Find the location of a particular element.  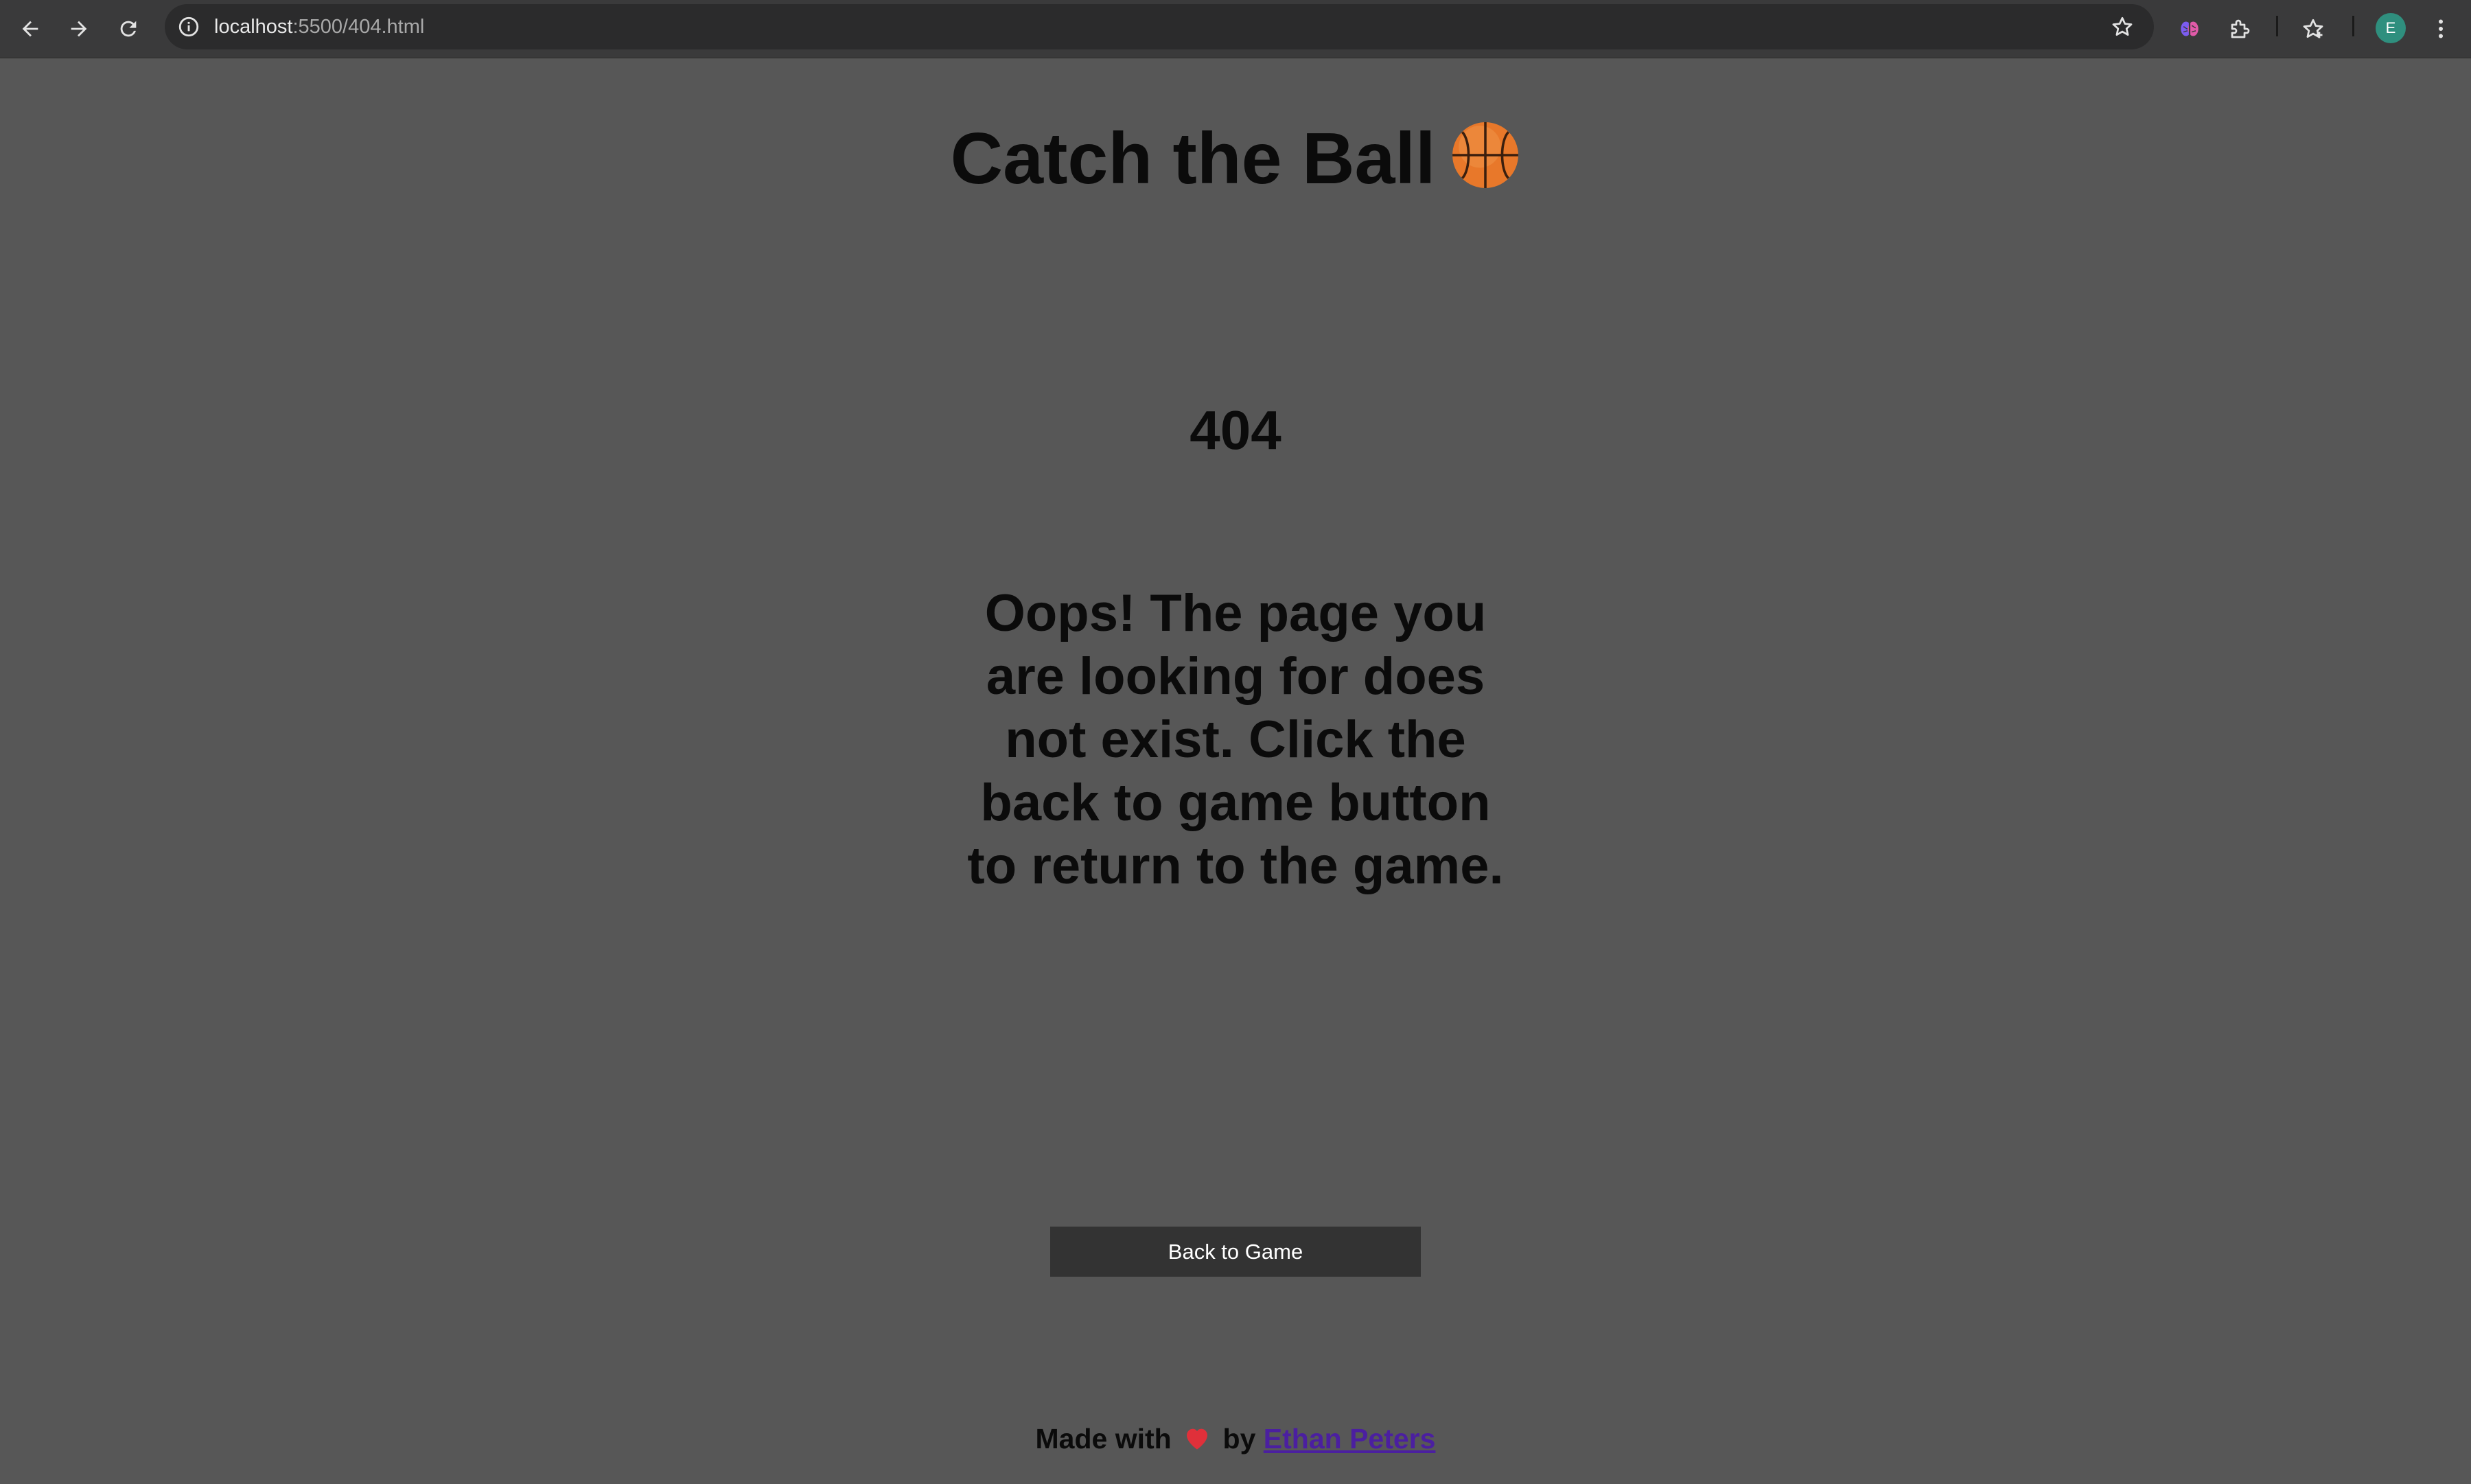

extensions-menu-button is located at coordinates (2241, 28).